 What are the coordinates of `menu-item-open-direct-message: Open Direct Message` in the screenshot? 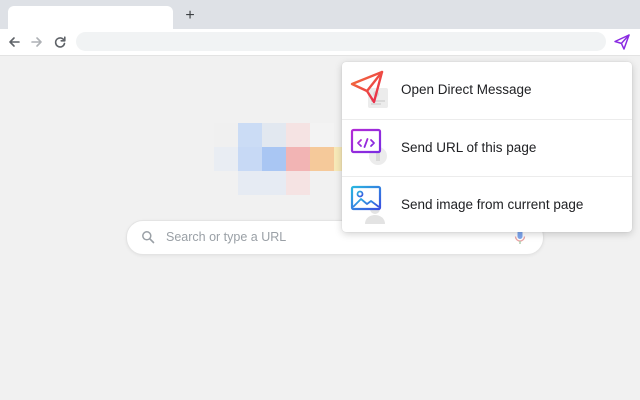 It's located at (487, 90).